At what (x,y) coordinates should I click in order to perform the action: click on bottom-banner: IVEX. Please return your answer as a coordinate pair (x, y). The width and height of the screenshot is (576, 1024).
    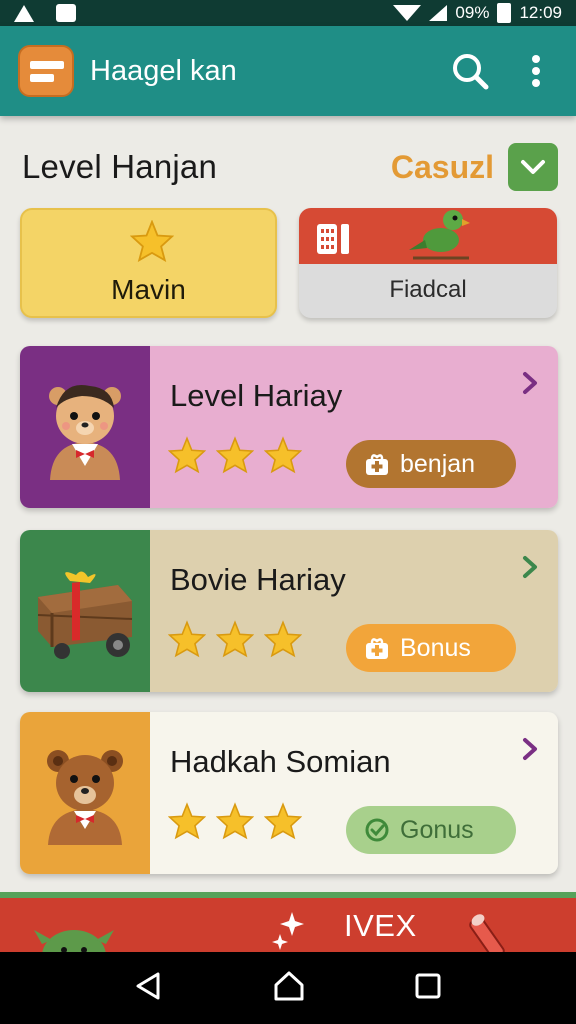
    Looking at the image, I should click on (288, 925).